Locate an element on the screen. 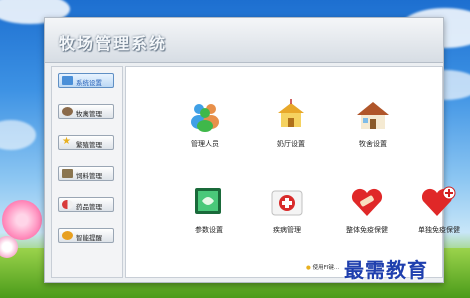 This screenshot has height=298, width=470. sidebar-item-breeding: ★ 繁殖管理 is located at coordinates (86, 142).